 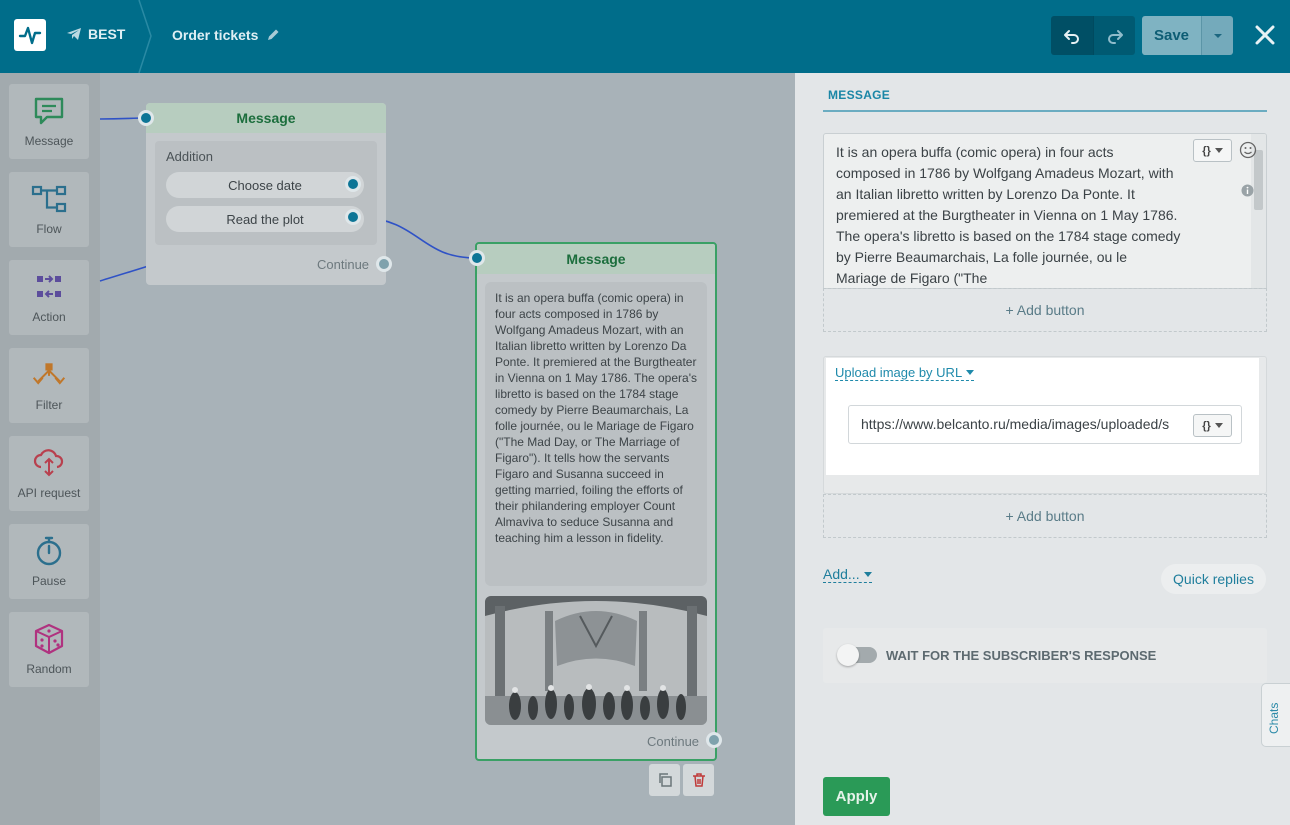 What do you see at coordinates (49, 581) in the screenshot?
I see `tool-label: Pause` at bounding box center [49, 581].